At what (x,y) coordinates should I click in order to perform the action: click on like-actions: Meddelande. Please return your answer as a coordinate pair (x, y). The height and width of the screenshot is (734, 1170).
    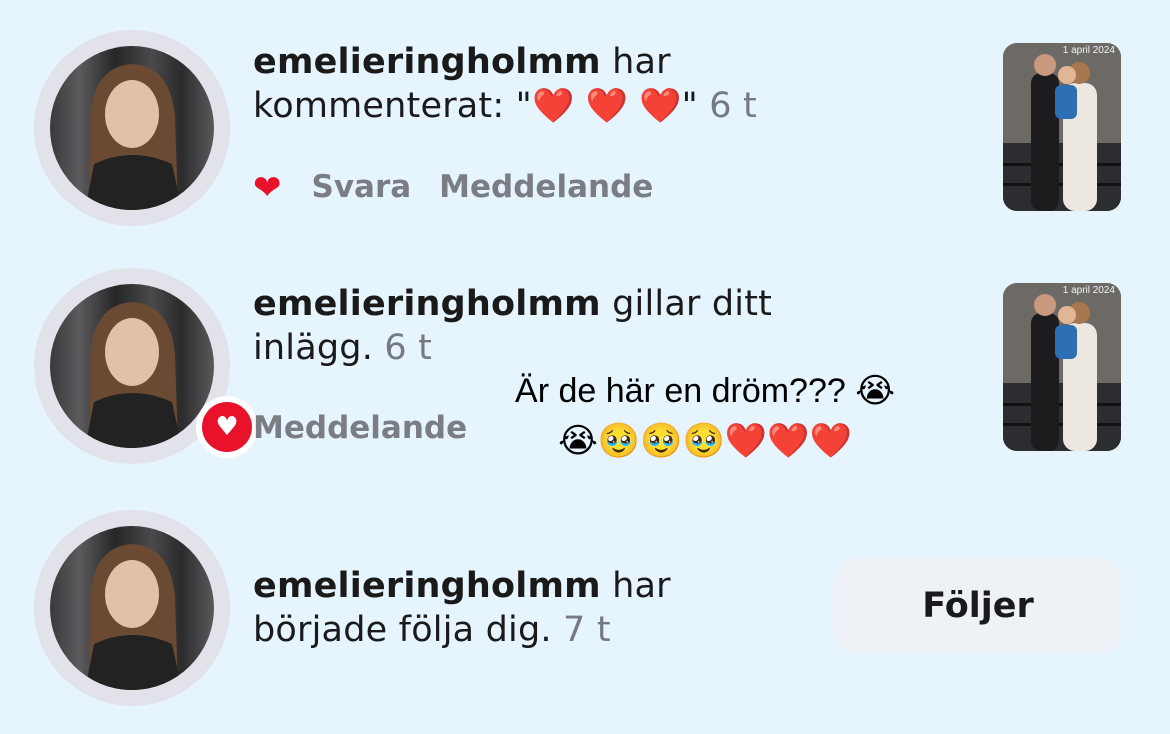
    Looking at the image, I should click on (374, 428).